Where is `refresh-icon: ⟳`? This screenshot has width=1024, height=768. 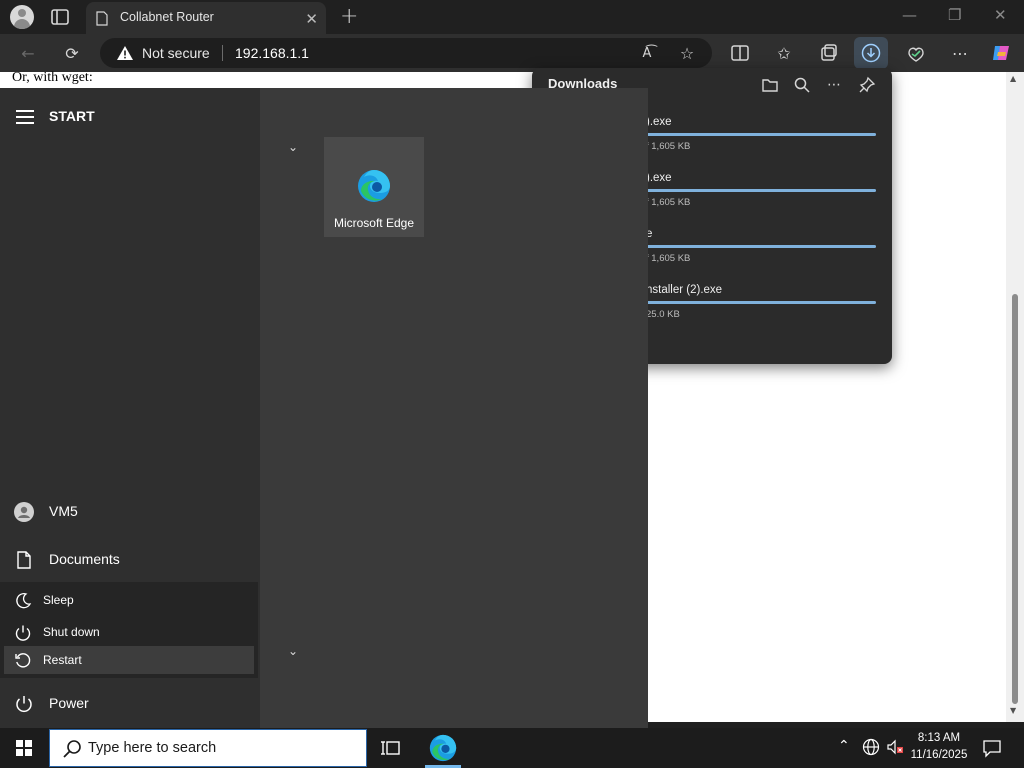
refresh-icon: ⟳ is located at coordinates (72, 53).